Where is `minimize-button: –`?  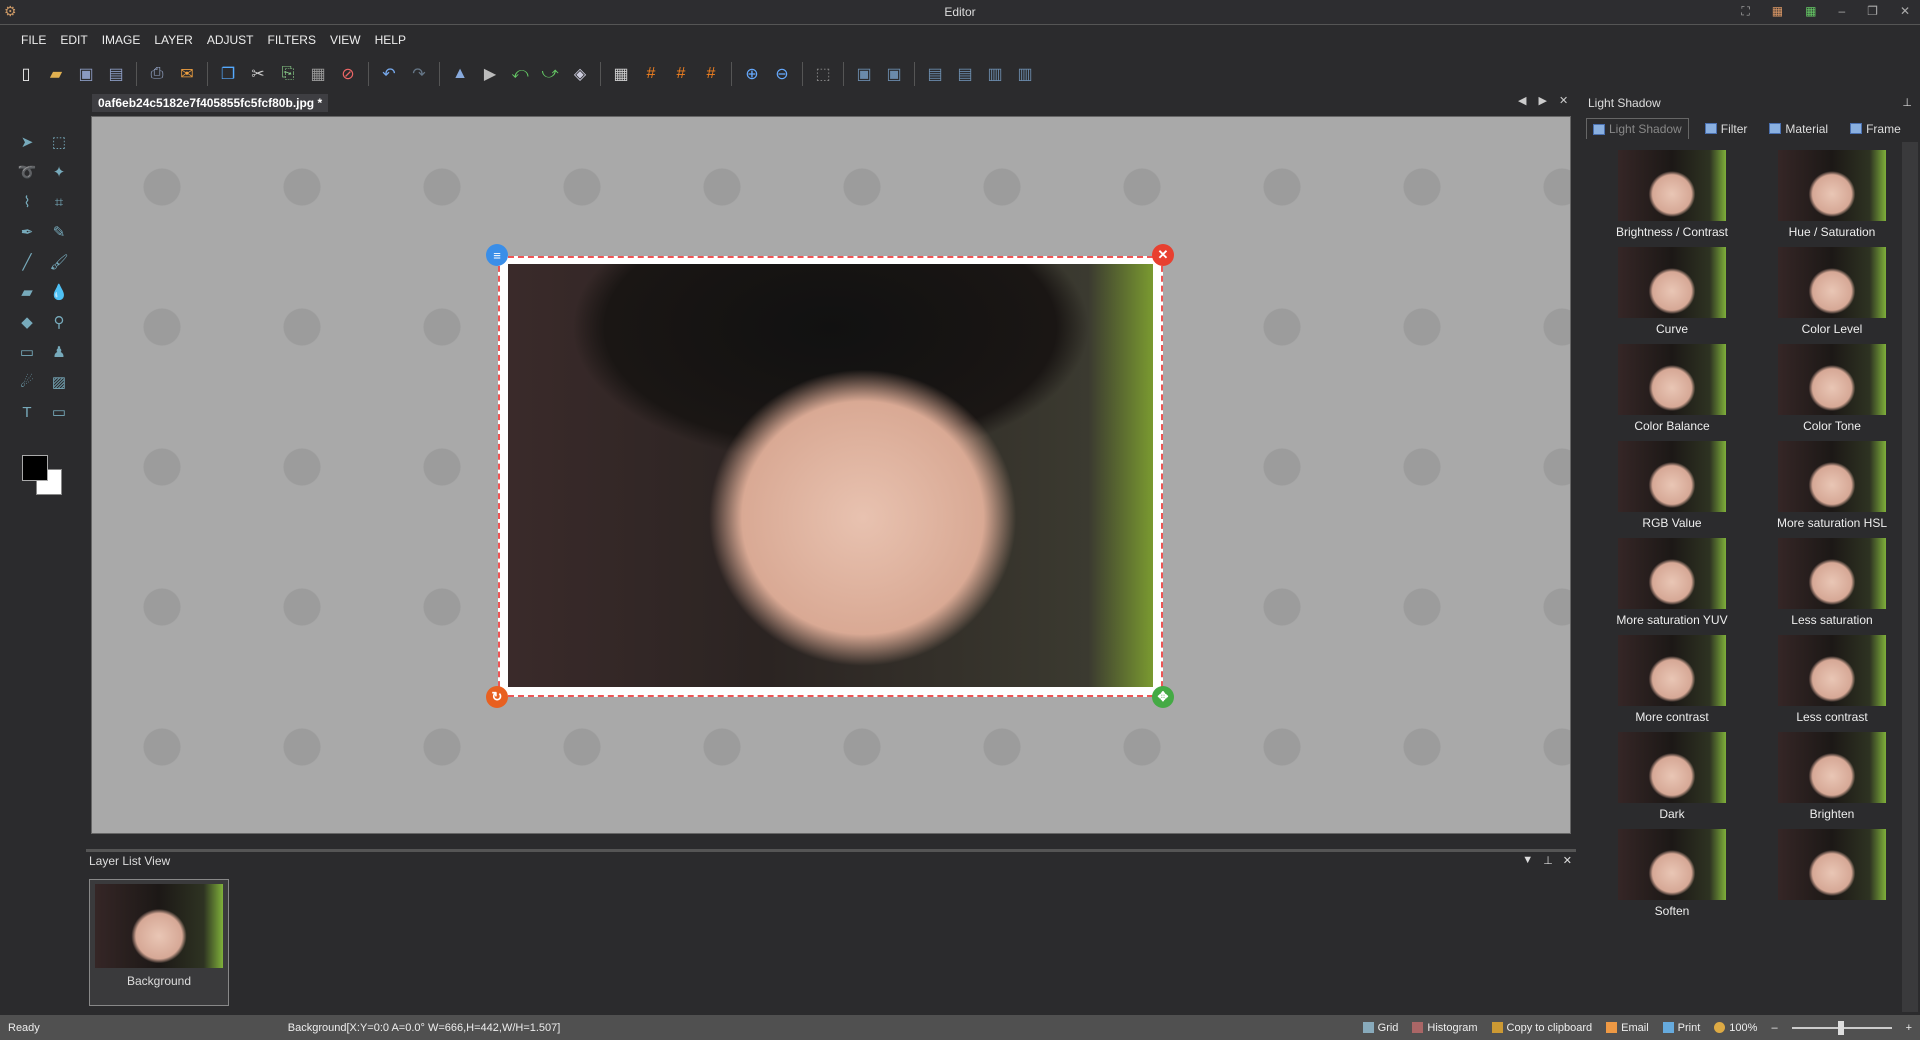 minimize-button: – is located at coordinates (1841, 11).